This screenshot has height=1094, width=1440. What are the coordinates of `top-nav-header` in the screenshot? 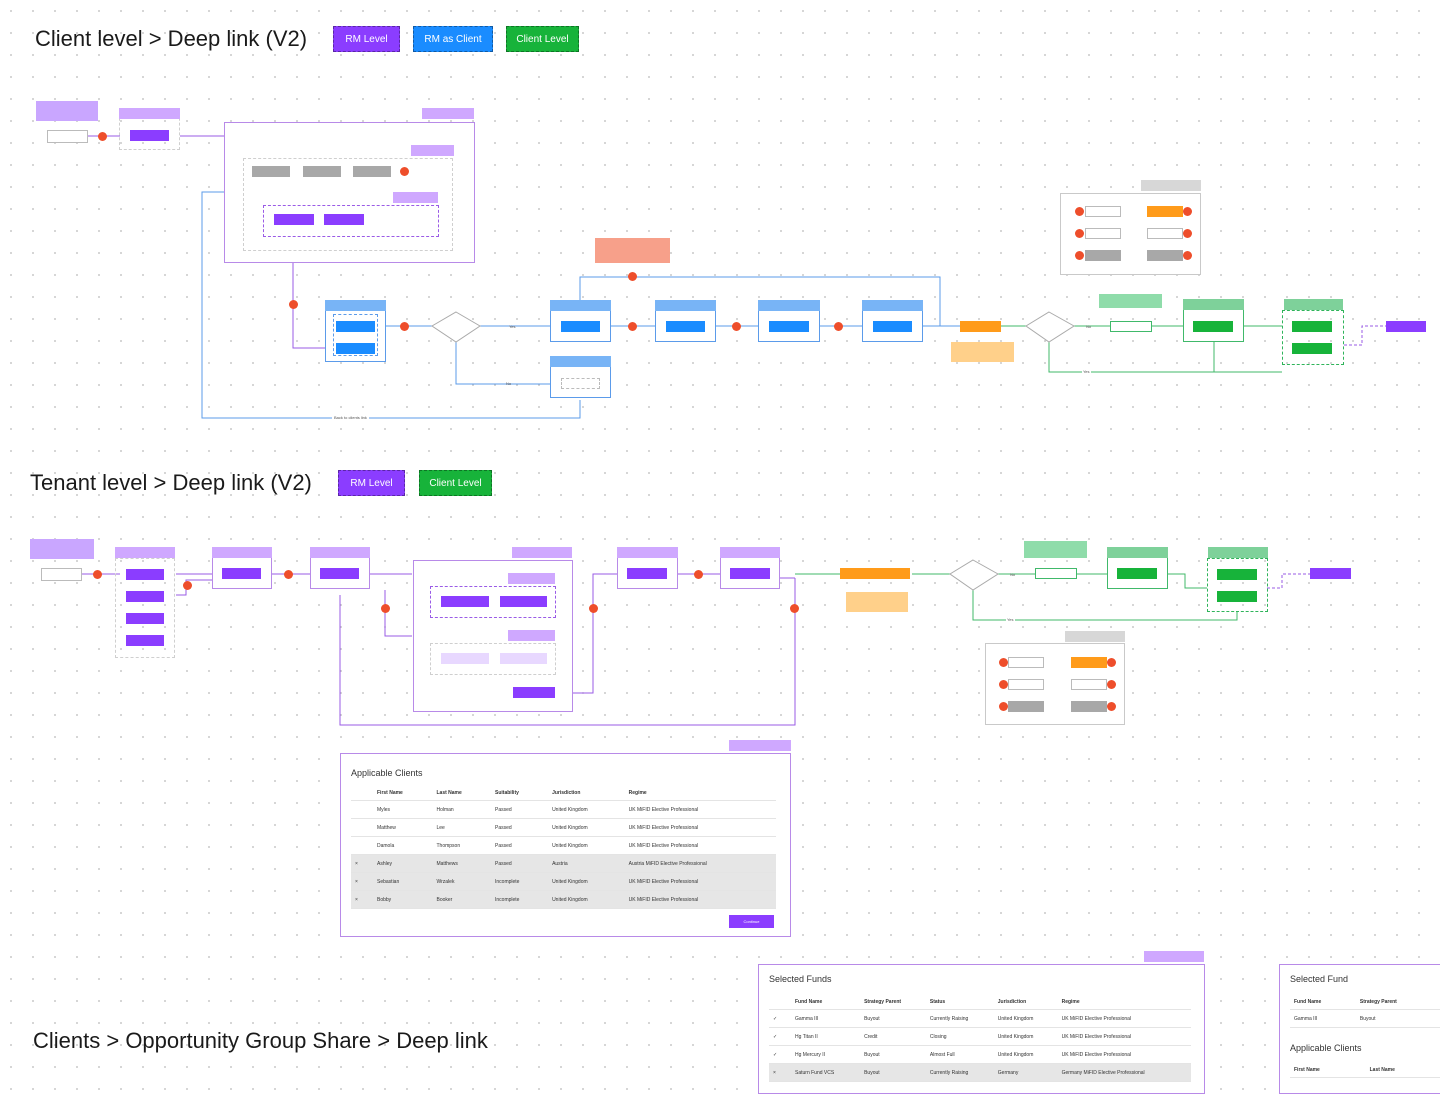 It's located at (149, 113).